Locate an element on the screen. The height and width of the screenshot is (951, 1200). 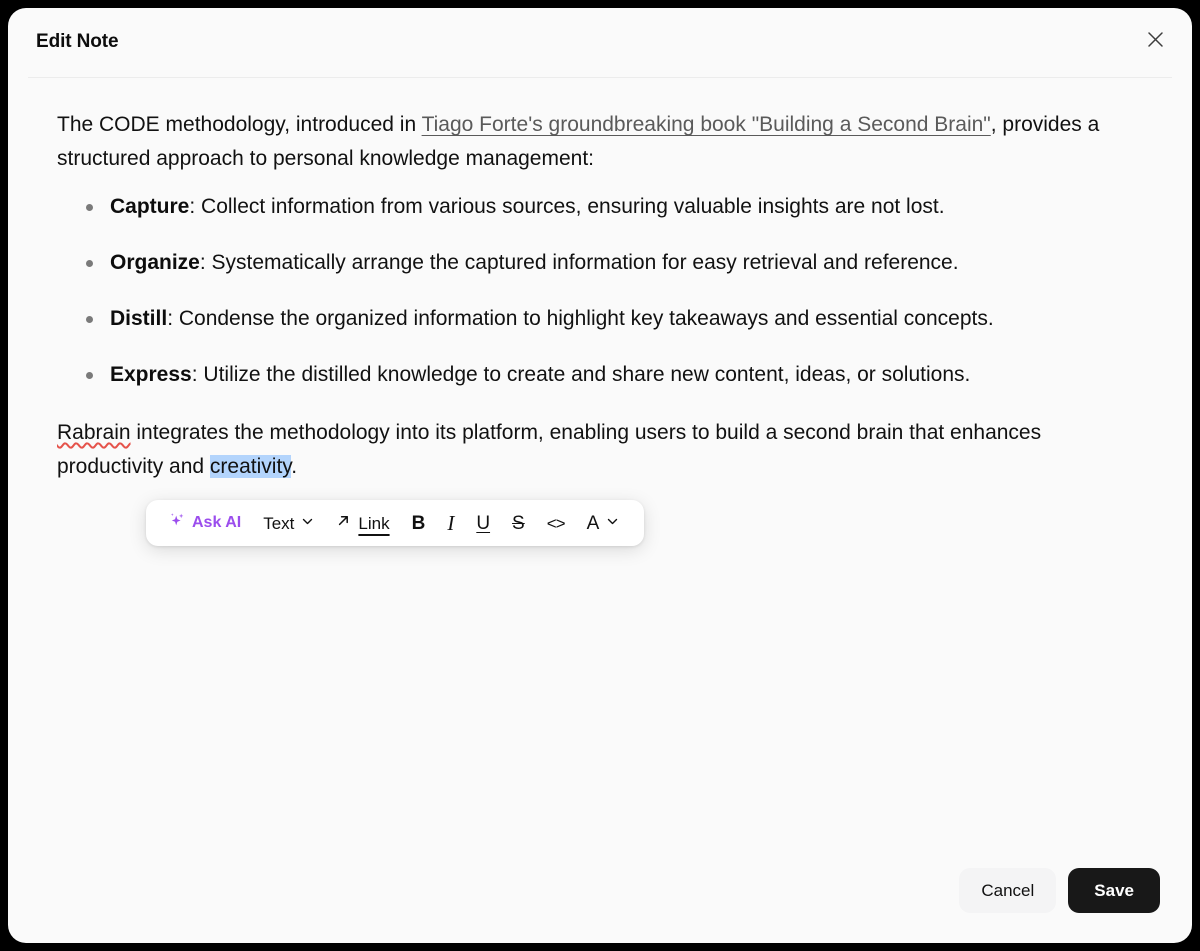
link-button: Link is located at coordinates (362, 523).